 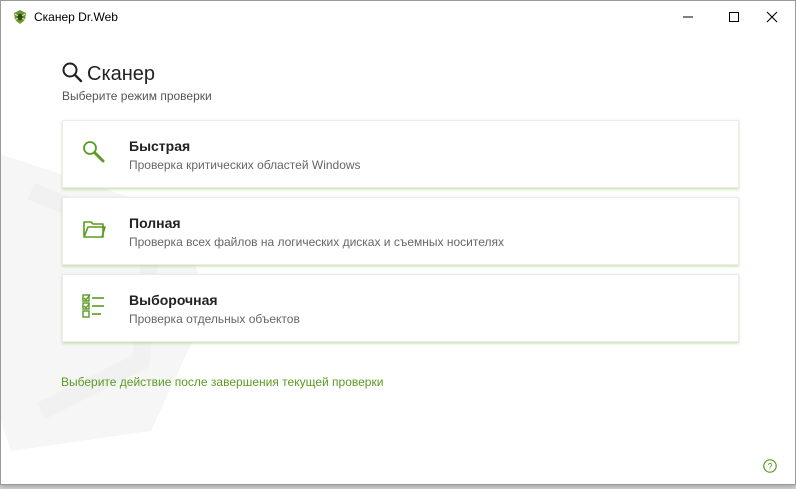 I want to click on page-title-text: Сканер, so click(x=121, y=73).